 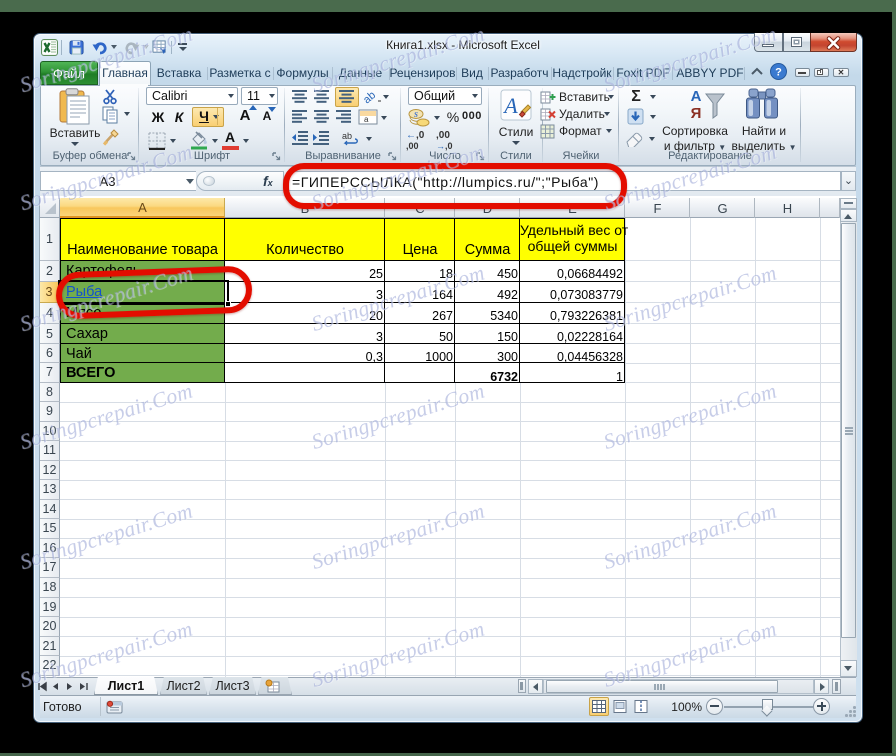 What do you see at coordinates (696, 96) in the screenshot?
I see `svg-text: А` at bounding box center [696, 96].